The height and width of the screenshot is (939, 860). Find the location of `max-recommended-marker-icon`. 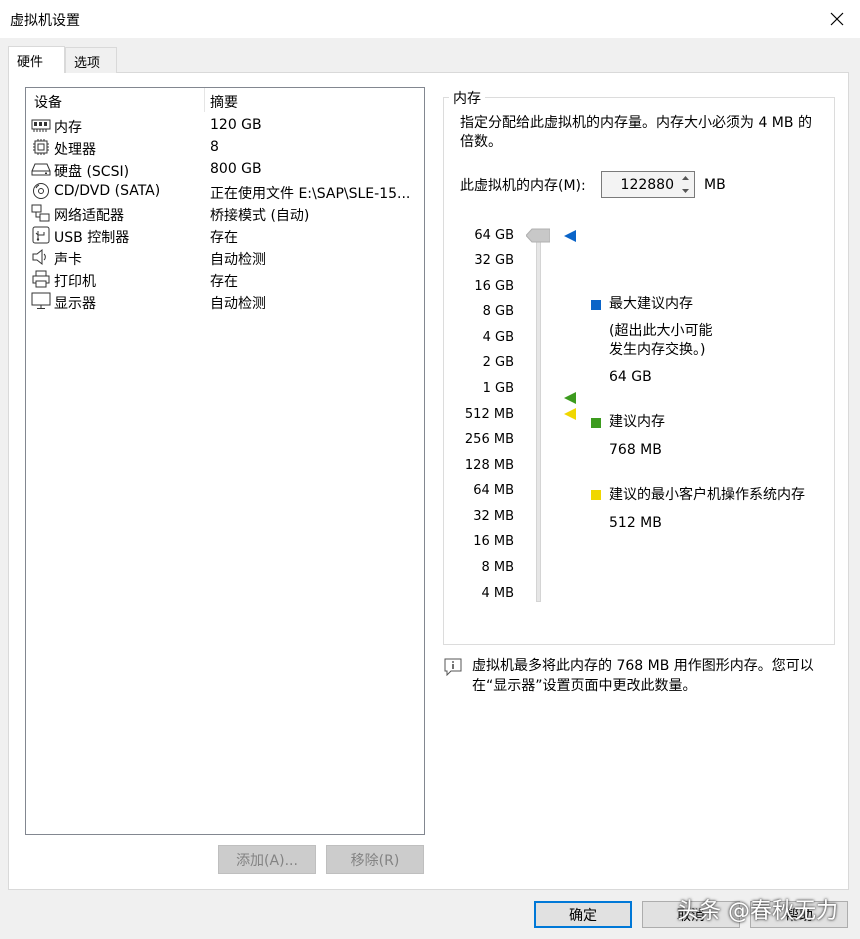

max-recommended-marker-icon is located at coordinates (570, 236).